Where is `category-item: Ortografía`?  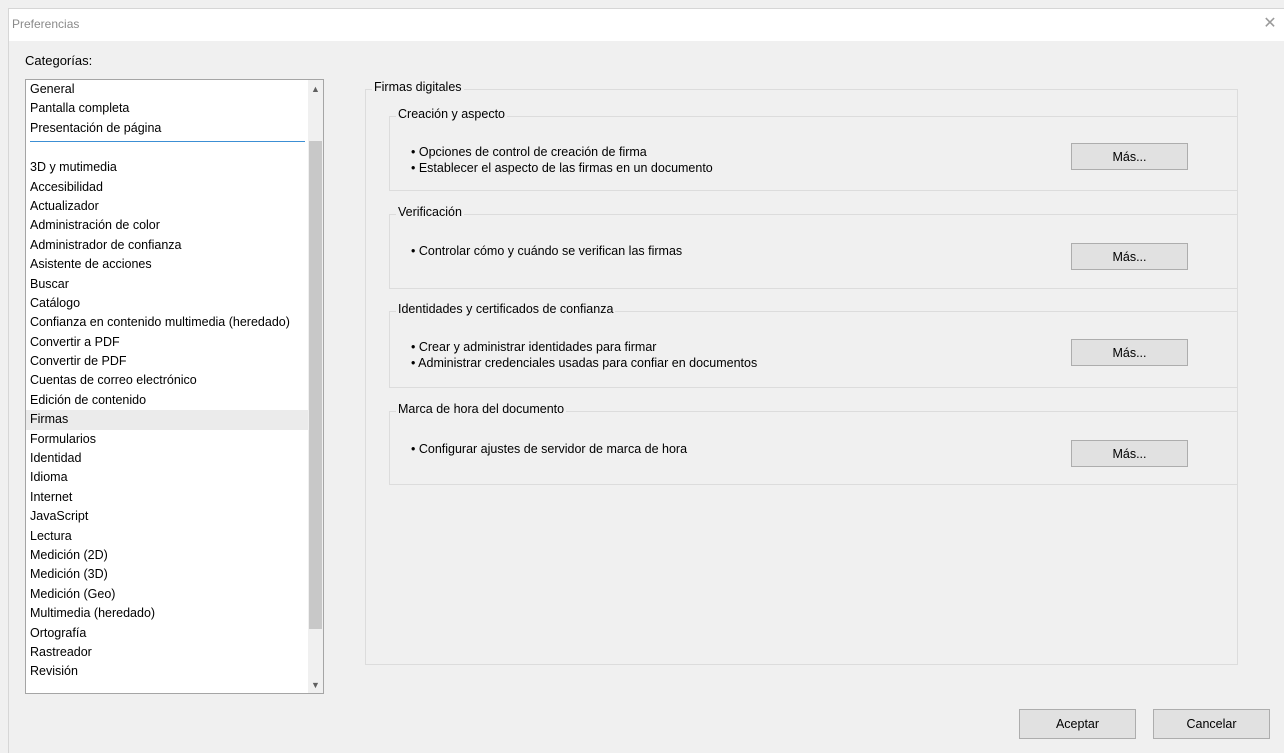 category-item: Ortografía is located at coordinates (167, 633).